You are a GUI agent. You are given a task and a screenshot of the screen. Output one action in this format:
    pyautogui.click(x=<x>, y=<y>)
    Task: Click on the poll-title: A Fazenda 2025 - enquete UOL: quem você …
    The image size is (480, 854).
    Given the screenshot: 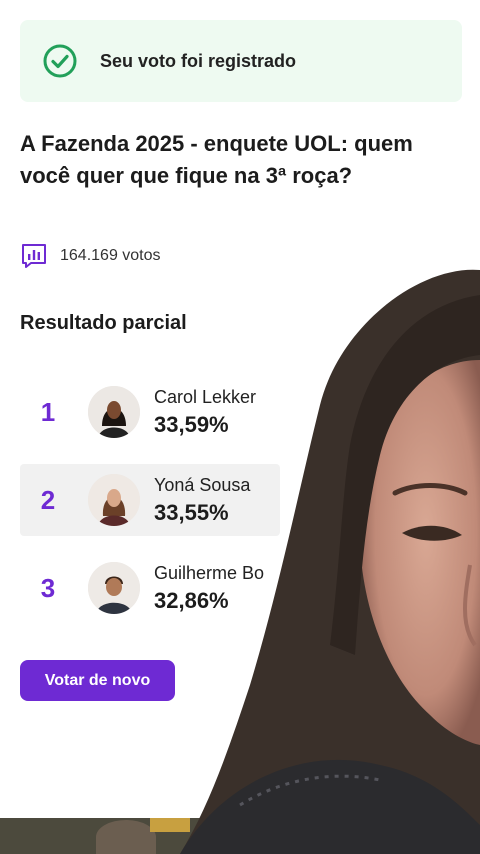 What is the action you would take?
    pyautogui.click(x=216, y=159)
    